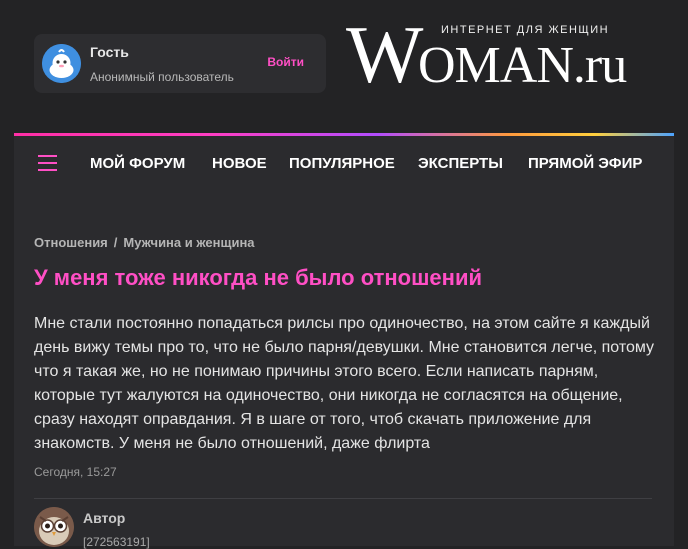 The width and height of the screenshot is (688, 549). I want to click on post-date: Сегодня, 15:27, so click(75, 472).